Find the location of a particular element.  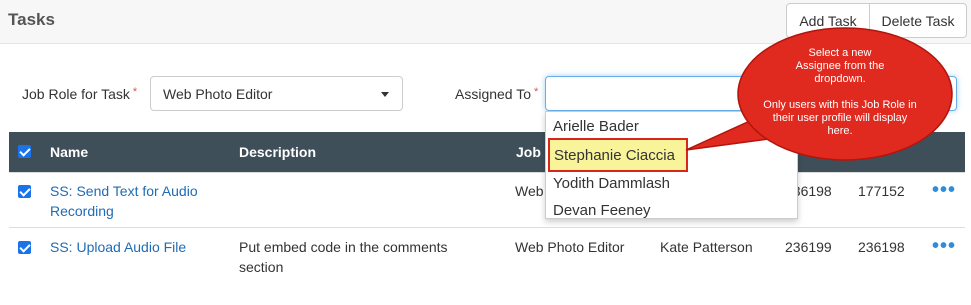

dropdown-option: Devan Feeney is located at coordinates (671, 208).